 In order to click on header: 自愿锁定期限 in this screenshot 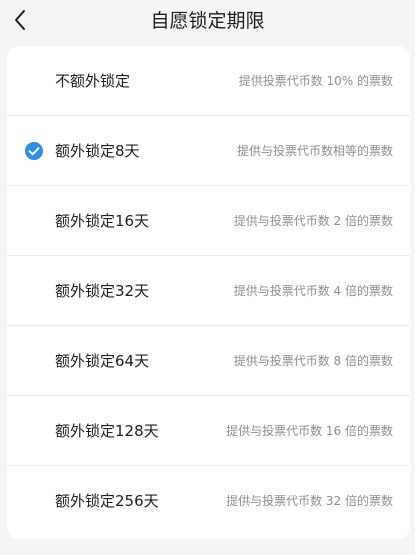, I will do `click(207, 22)`.